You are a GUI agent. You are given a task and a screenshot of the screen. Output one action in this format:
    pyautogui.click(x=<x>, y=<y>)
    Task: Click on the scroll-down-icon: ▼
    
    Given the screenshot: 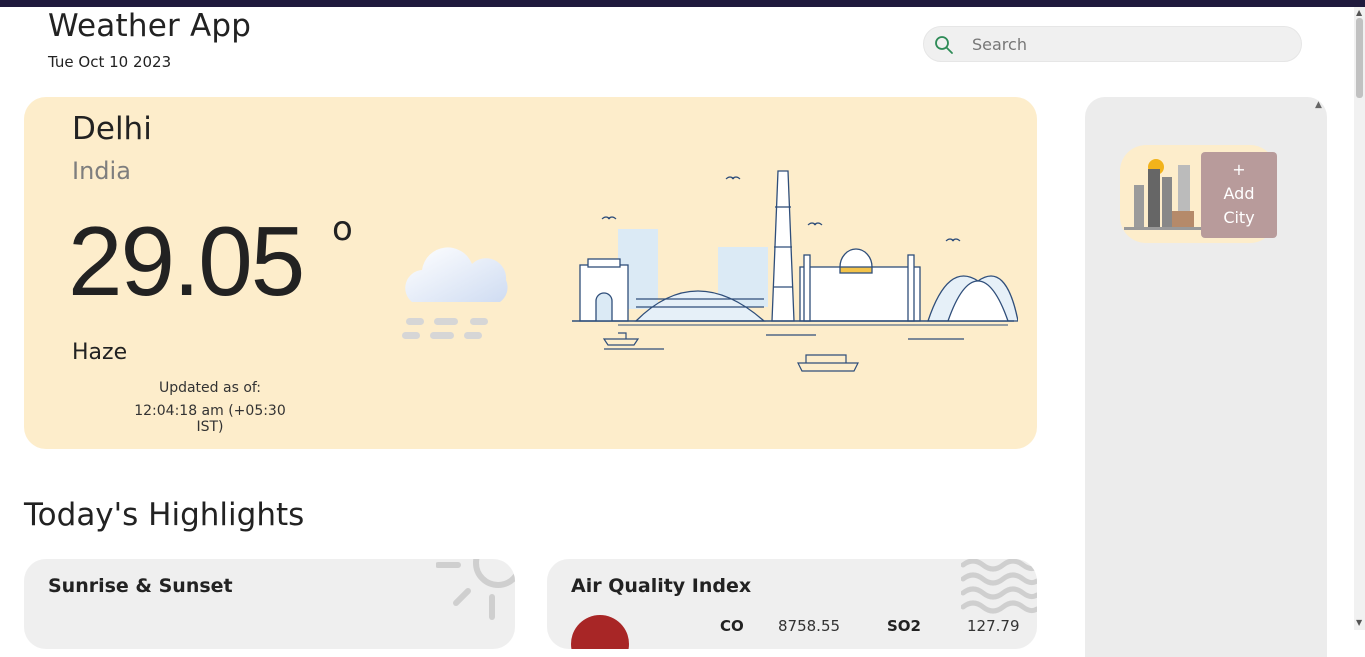 What is the action you would take?
    pyautogui.click(x=1359, y=622)
    